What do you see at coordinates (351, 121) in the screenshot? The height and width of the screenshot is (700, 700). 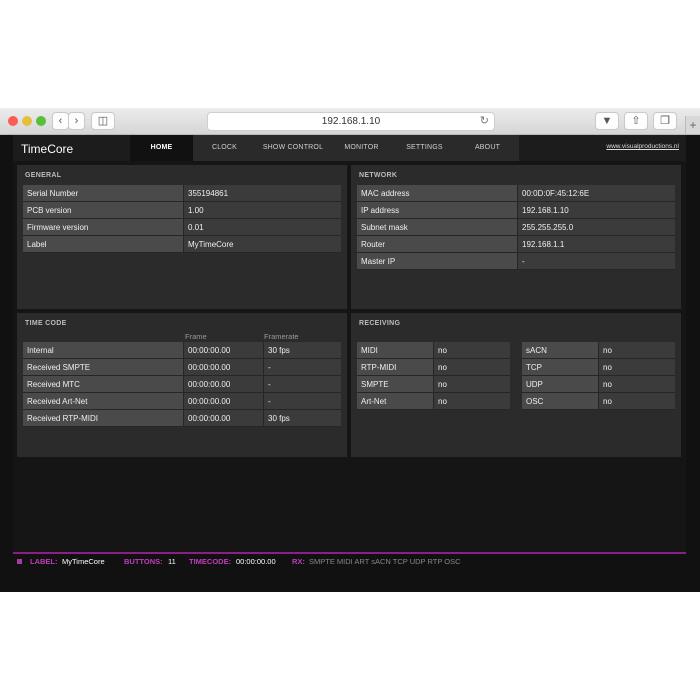 I see `address-bar: 192.168.1.10 ↻` at bounding box center [351, 121].